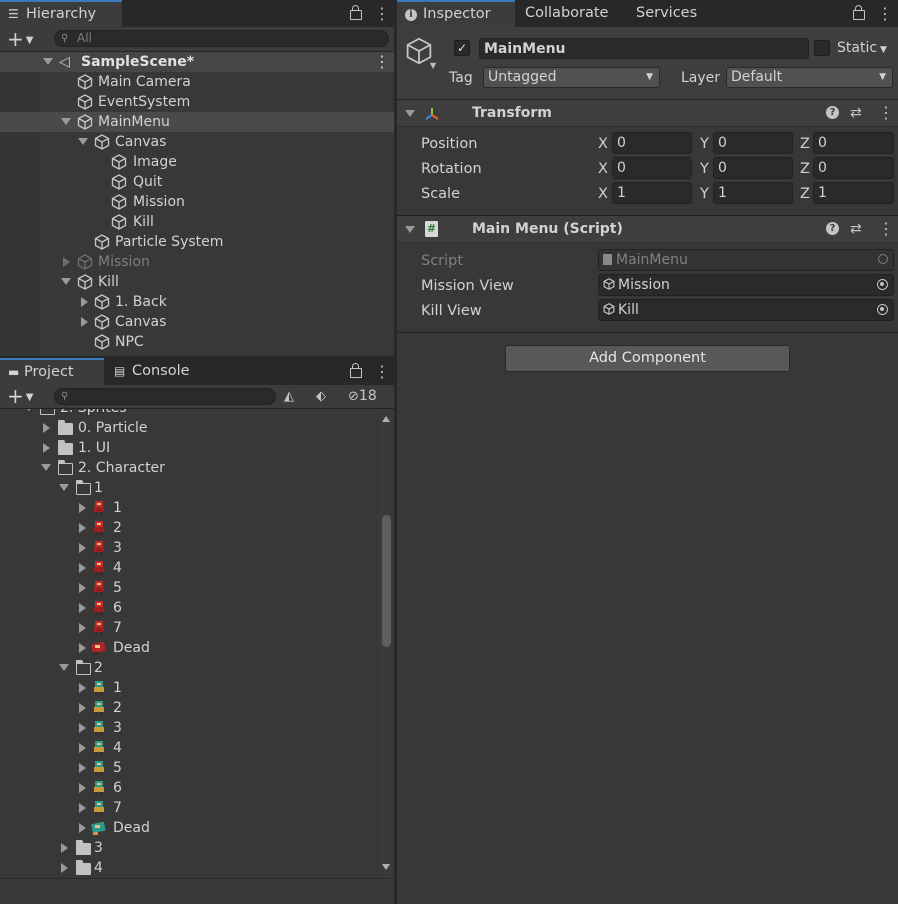 This screenshot has width=898, height=904. What do you see at coordinates (647, 113) in the screenshot?
I see `transform-component-header: Transform ? ⇄ ⋮` at bounding box center [647, 113].